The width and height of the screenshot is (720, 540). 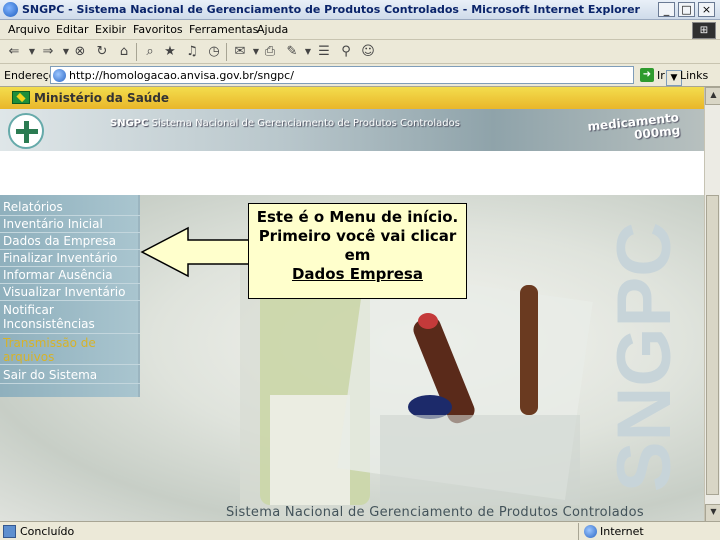 I want to click on vertical-scrollbar: ▲ ▼, so click(x=712, y=304).